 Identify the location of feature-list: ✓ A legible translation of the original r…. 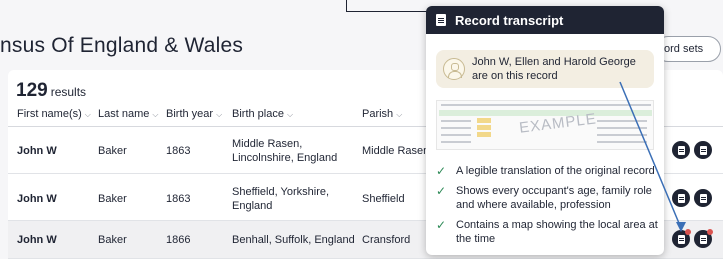
(547, 208).